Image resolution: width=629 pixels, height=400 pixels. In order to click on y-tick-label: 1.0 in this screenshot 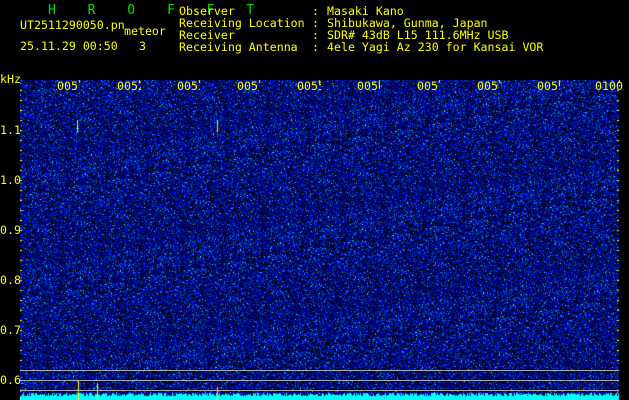, I will do `click(10, 180)`.